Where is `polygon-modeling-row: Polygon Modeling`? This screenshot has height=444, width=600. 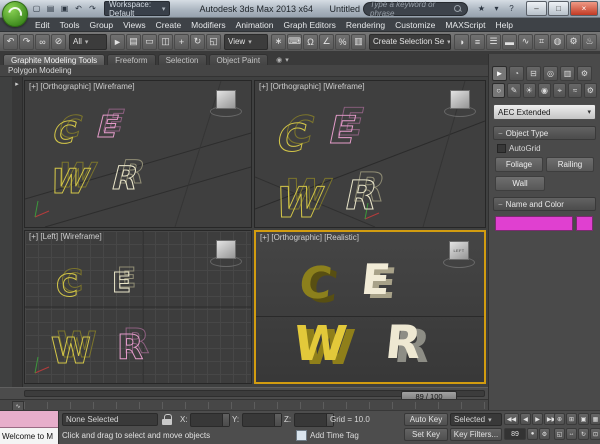
polygon-modeling-row: Polygon Modeling is located at coordinates (244, 71).